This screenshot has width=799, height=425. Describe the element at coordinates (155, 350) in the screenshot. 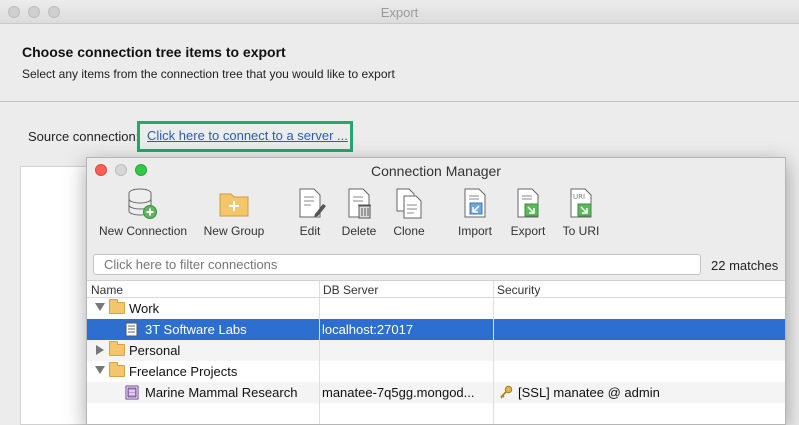

I see `row-name: Personal` at that location.